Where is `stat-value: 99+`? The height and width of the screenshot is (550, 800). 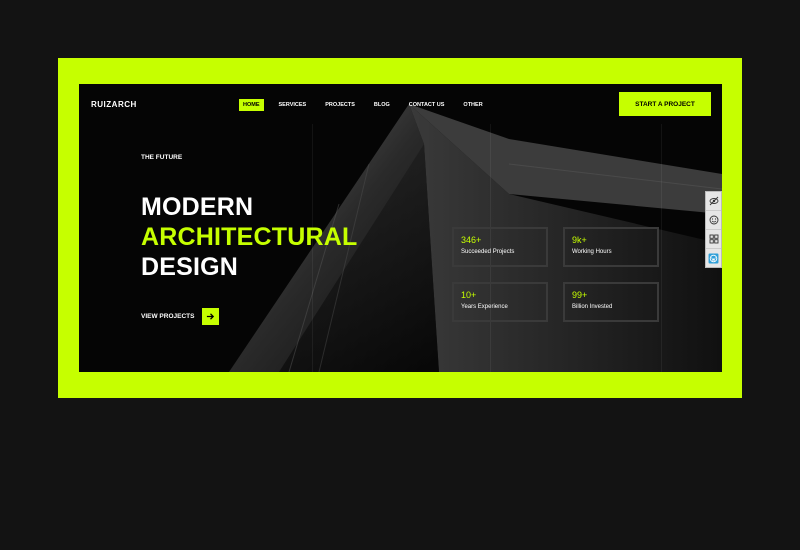
stat-value: 99+ is located at coordinates (580, 295).